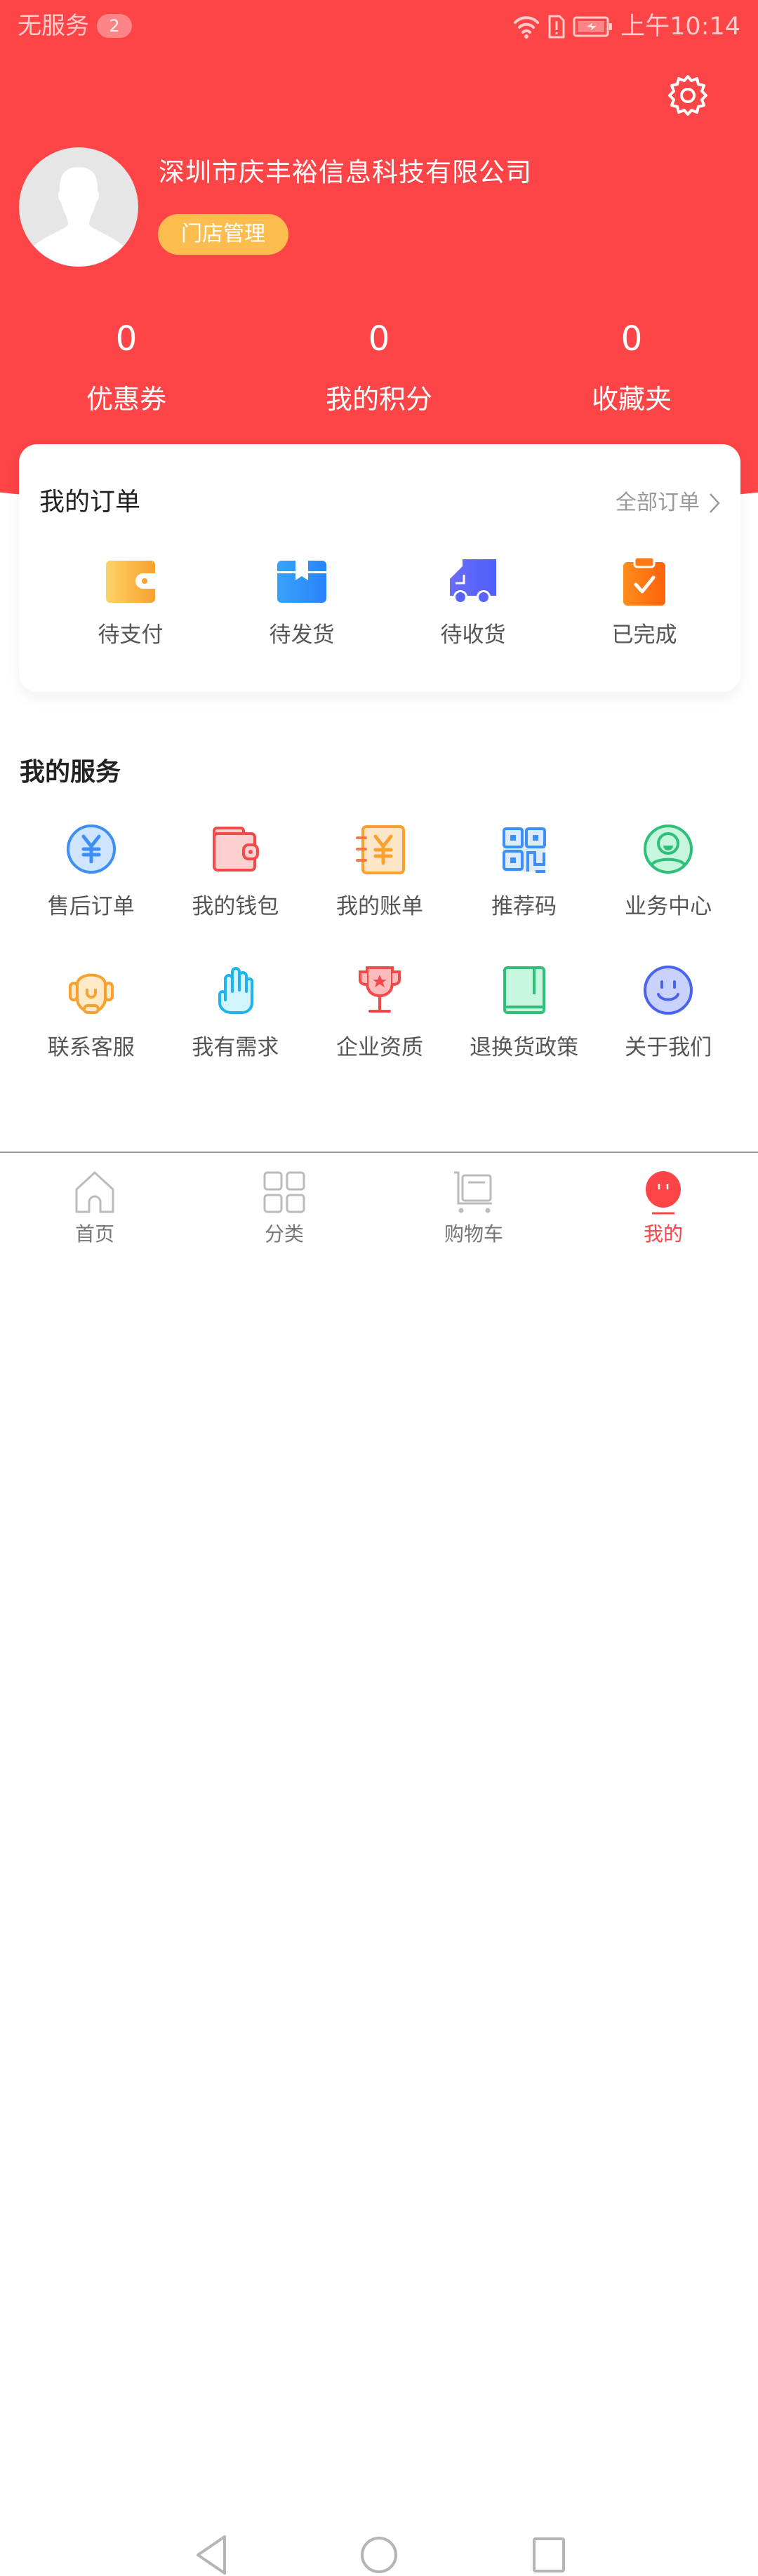 This screenshot has height=2576, width=758. Describe the element at coordinates (631, 399) in the screenshot. I see `stat-label: 收藏夹` at that location.